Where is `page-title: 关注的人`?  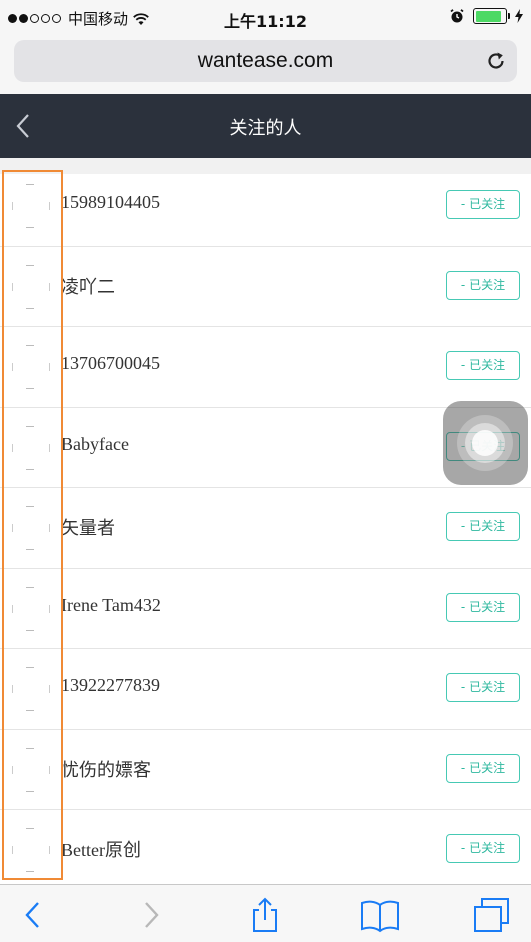 page-title: 关注的人 is located at coordinates (265, 128).